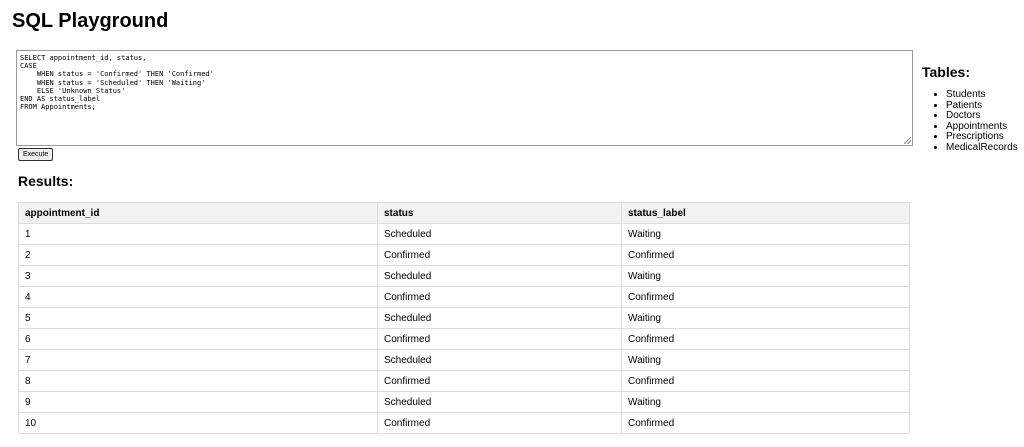 Image resolution: width=1024 pixels, height=447 pixels. Describe the element at coordinates (985, 137) in the screenshot. I see `list-item: Prescriptions` at that location.